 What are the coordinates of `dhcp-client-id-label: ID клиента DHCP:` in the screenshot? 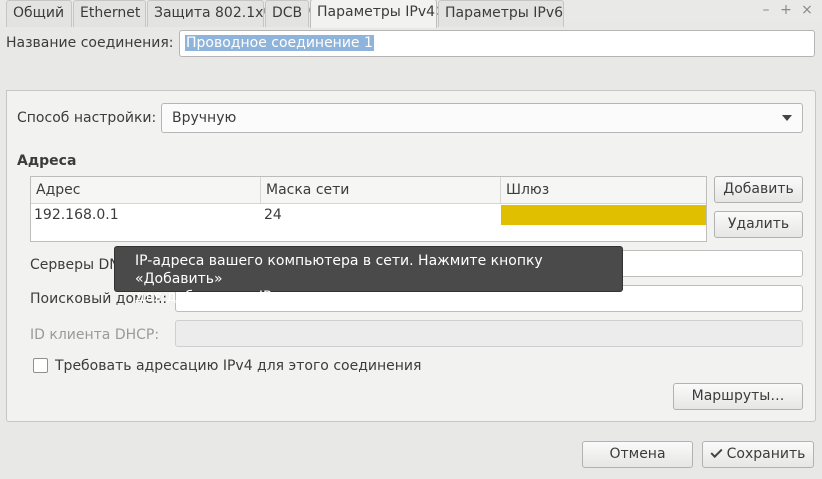 It's located at (95, 335).